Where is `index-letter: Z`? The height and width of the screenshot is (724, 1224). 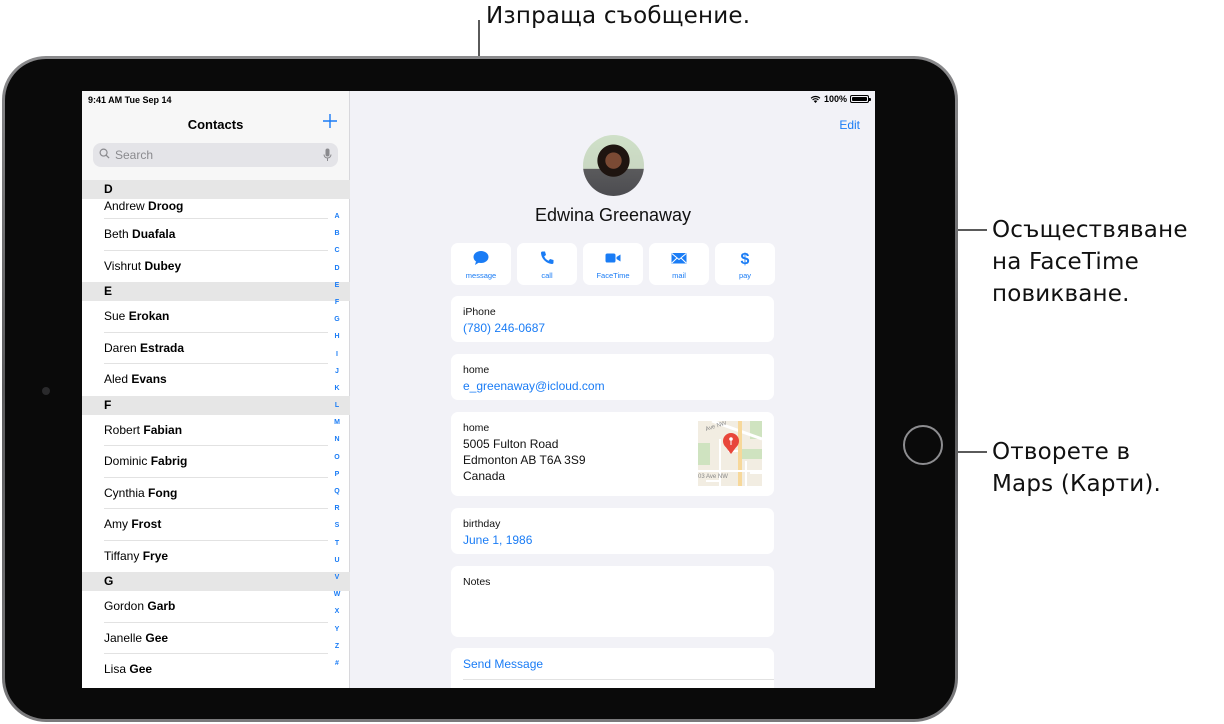
index-letter: Z is located at coordinates (337, 646).